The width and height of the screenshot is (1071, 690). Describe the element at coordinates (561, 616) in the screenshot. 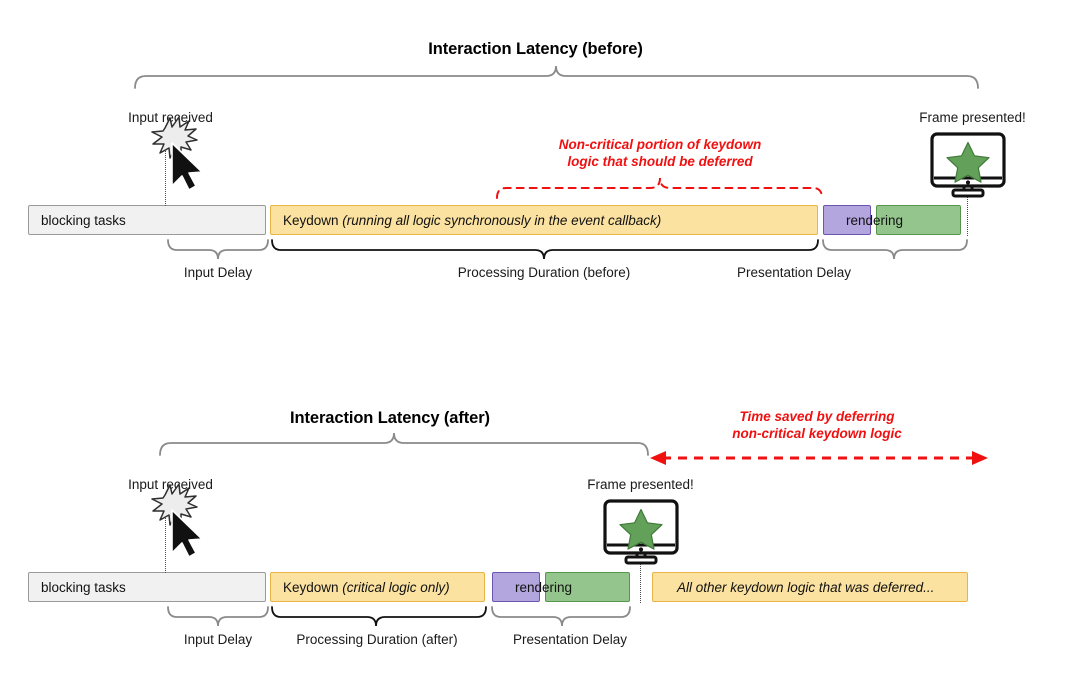

I see `brace-presentation-delay-after` at that location.